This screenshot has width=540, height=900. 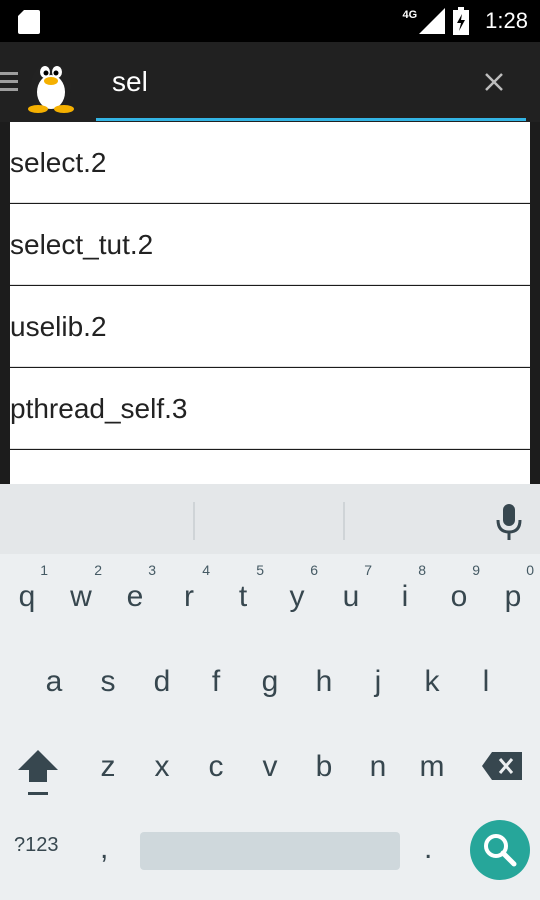 I want to click on key-k: k, so click(x=432, y=674).